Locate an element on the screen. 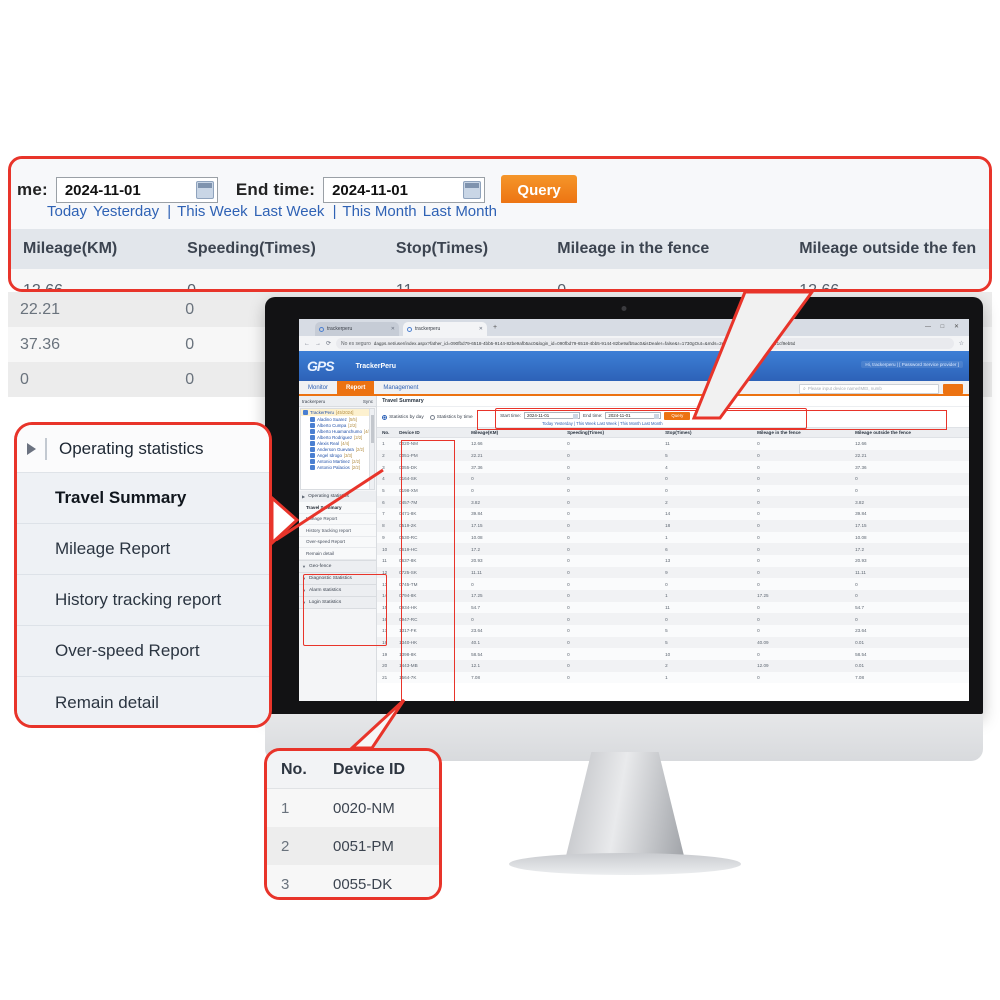  group-header: ▶ Operating statistics is located at coordinates (338, 496).